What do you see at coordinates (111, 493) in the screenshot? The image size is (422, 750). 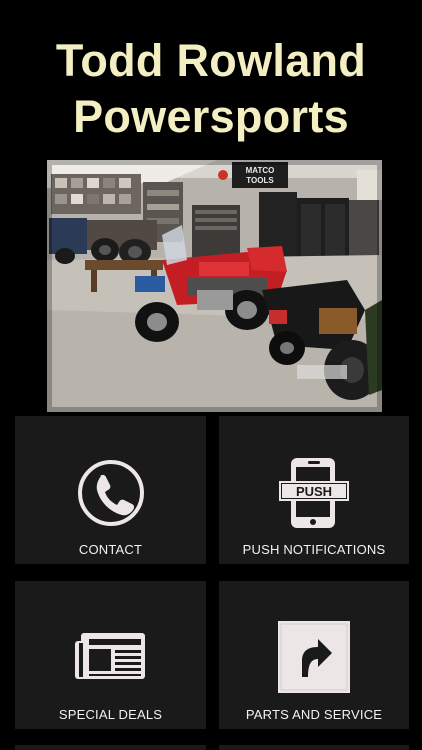 I see `phone-icon` at bounding box center [111, 493].